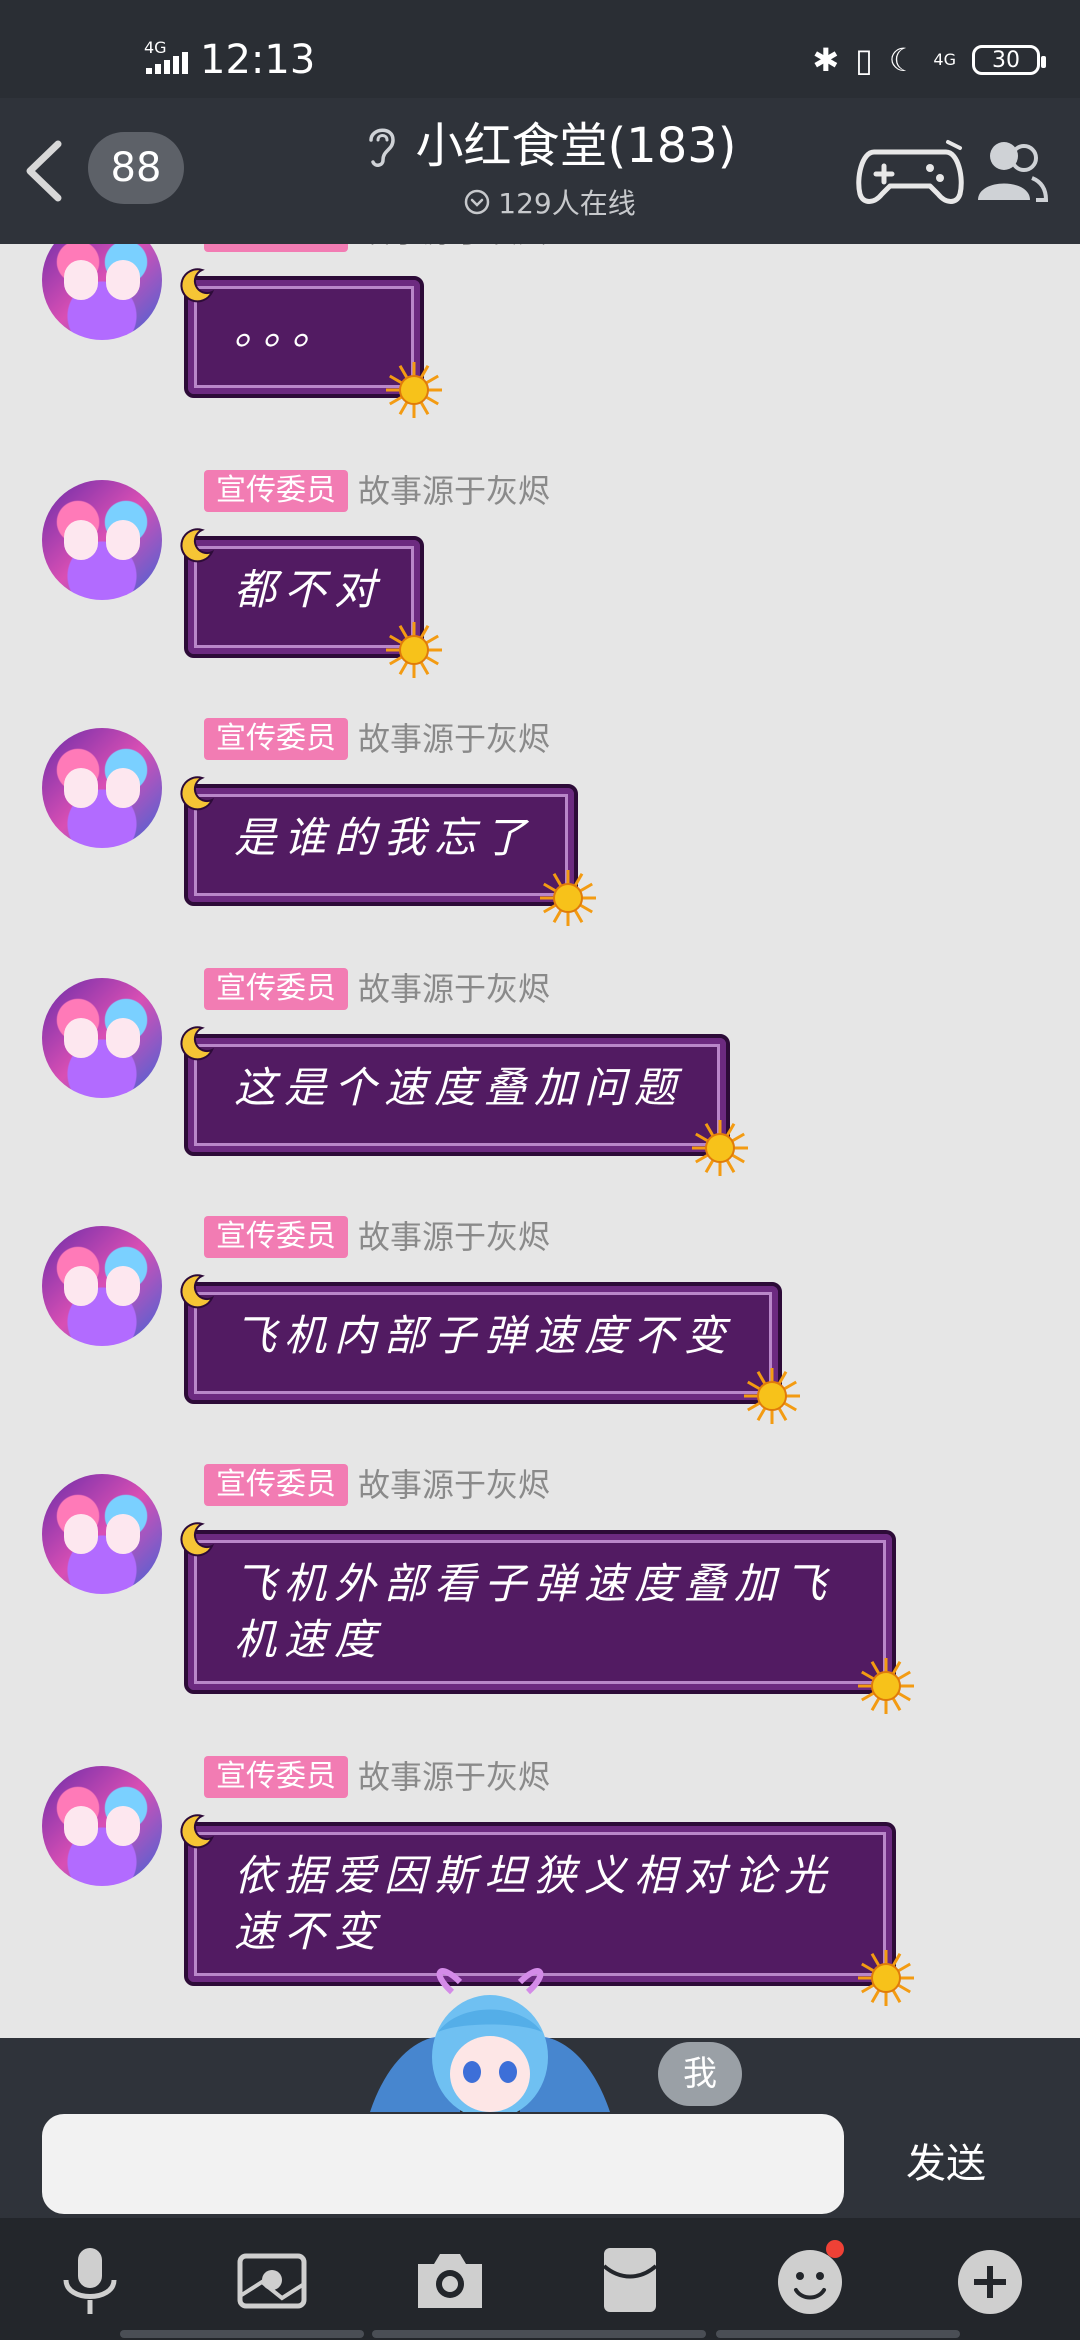 This screenshot has height=2340, width=1080. What do you see at coordinates (168, 63) in the screenshot?
I see `signal-icon` at bounding box center [168, 63].